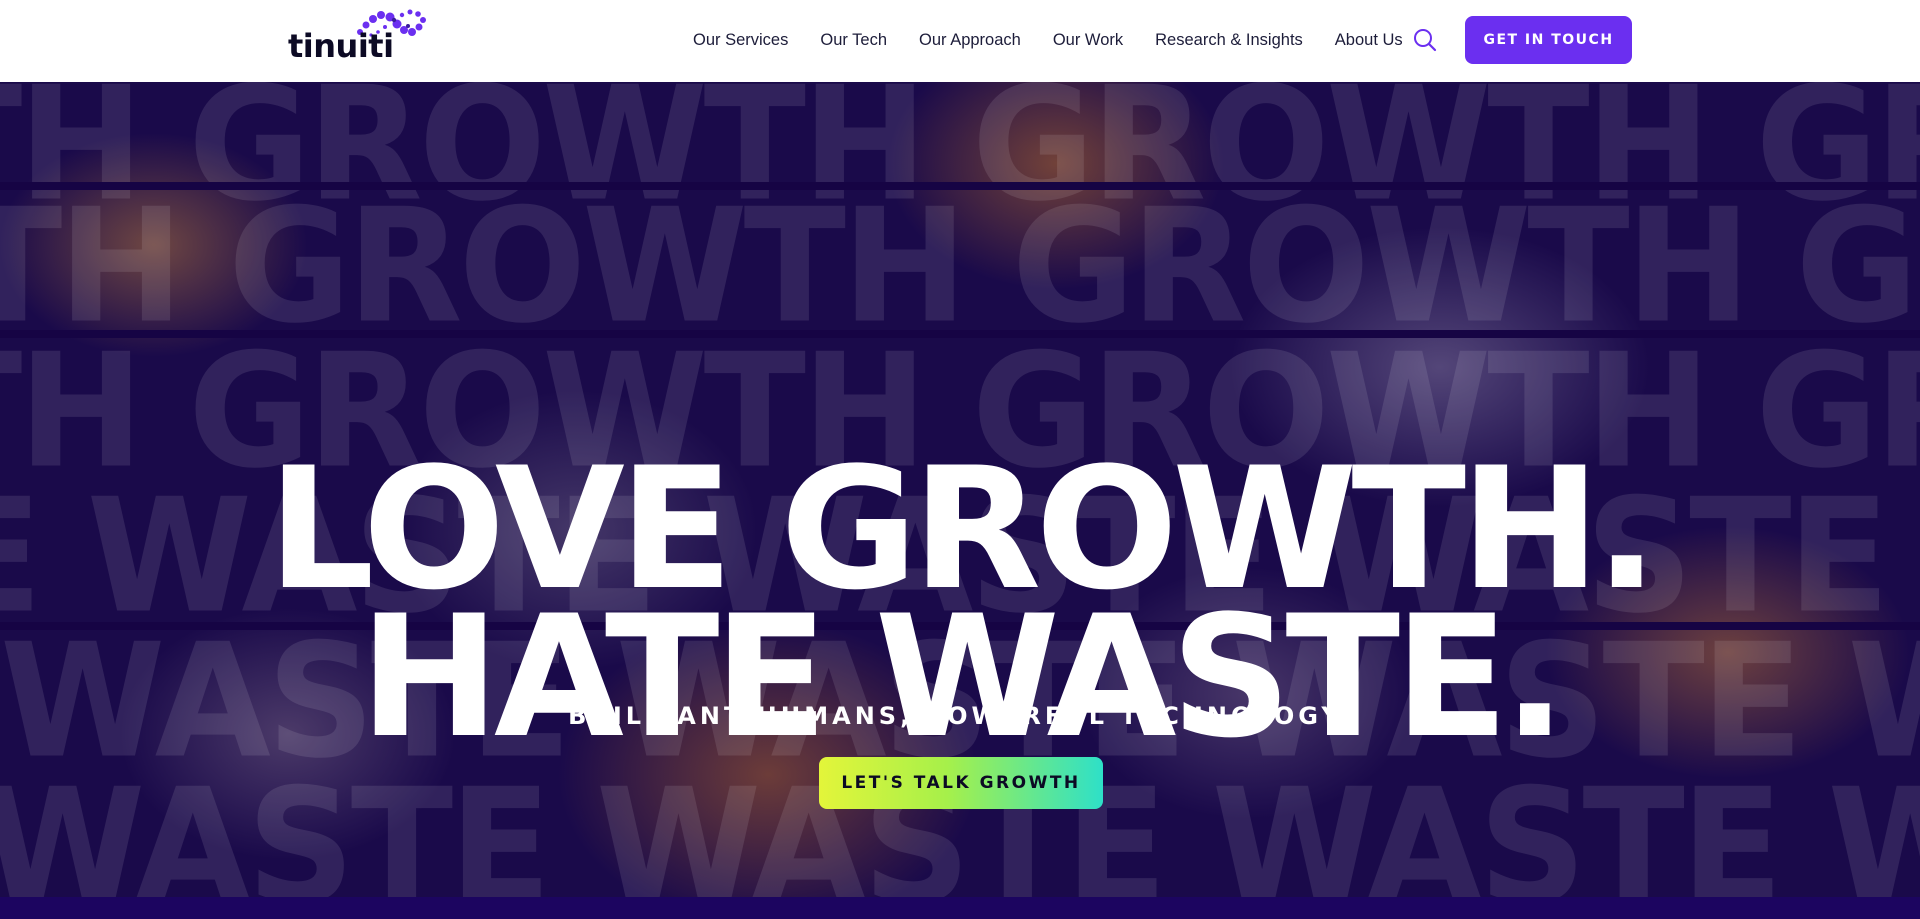  What do you see at coordinates (740, 40) in the screenshot?
I see `nav-item-our-services: Our Services` at bounding box center [740, 40].